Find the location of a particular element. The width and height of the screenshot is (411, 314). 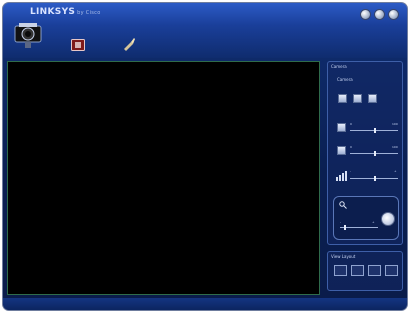

panel-title: Camera is located at coordinates (339, 66).